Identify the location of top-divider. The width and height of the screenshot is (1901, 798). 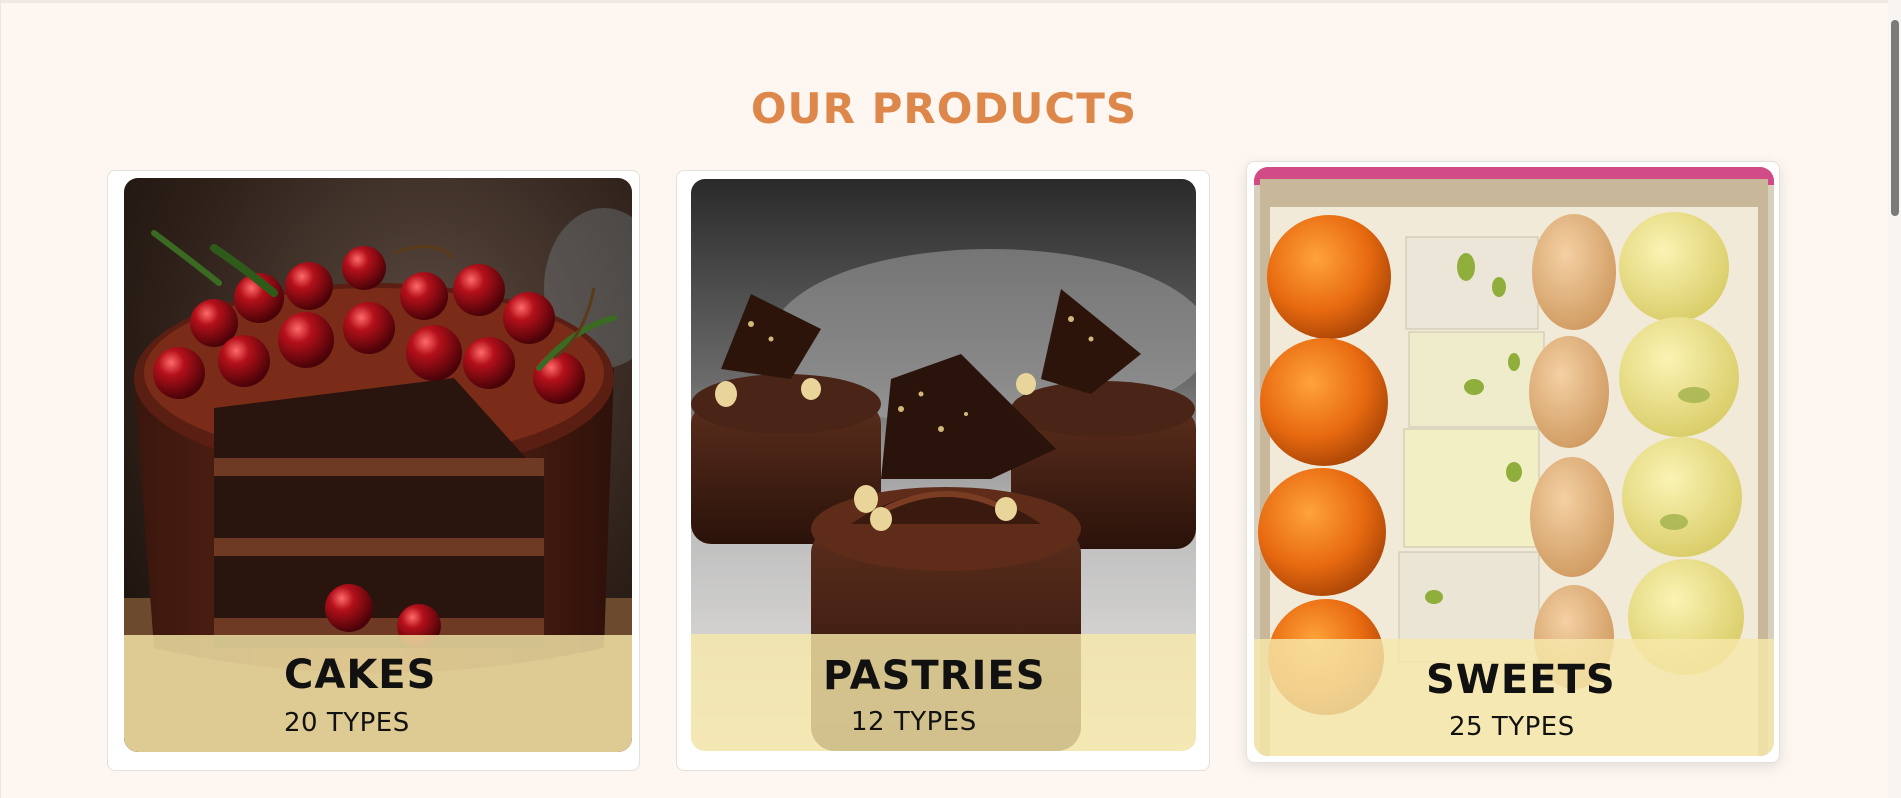
(944, 1).